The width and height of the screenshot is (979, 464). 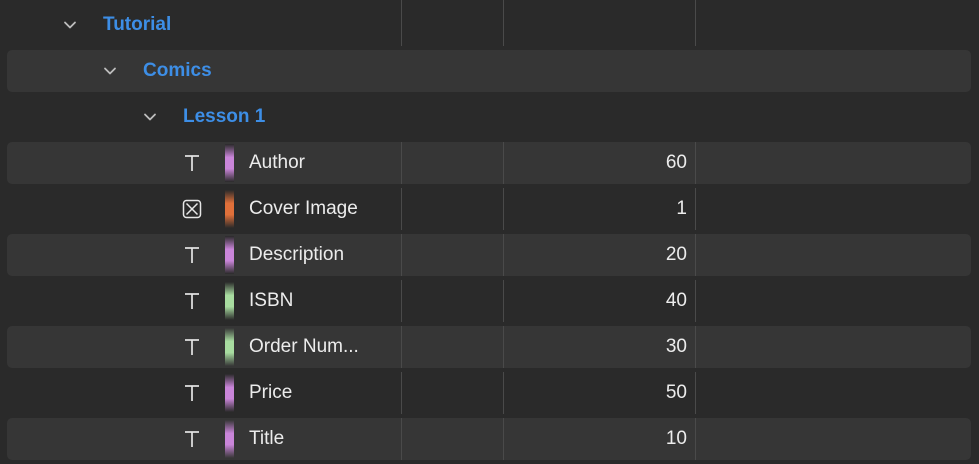 I want to click on field-value: 50, so click(x=676, y=392).